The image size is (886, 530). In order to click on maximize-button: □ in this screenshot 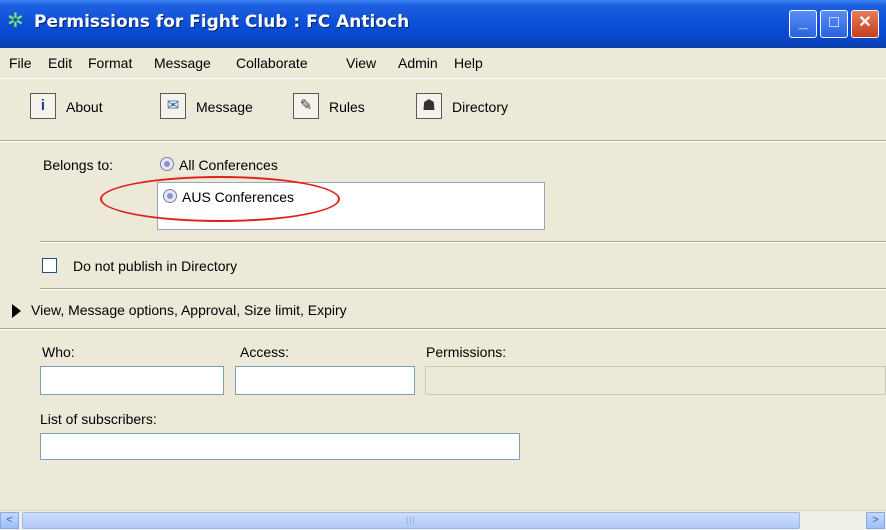, I will do `click(834, 24)`.